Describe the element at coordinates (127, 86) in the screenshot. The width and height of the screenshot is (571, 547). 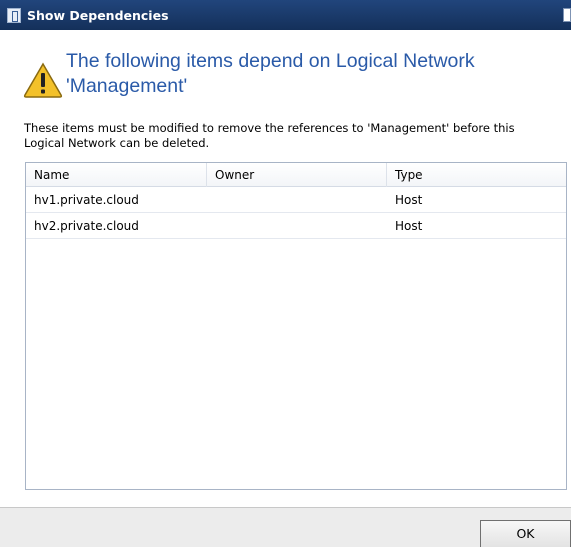
I see `heading-line-2: 'Management'` at that location.